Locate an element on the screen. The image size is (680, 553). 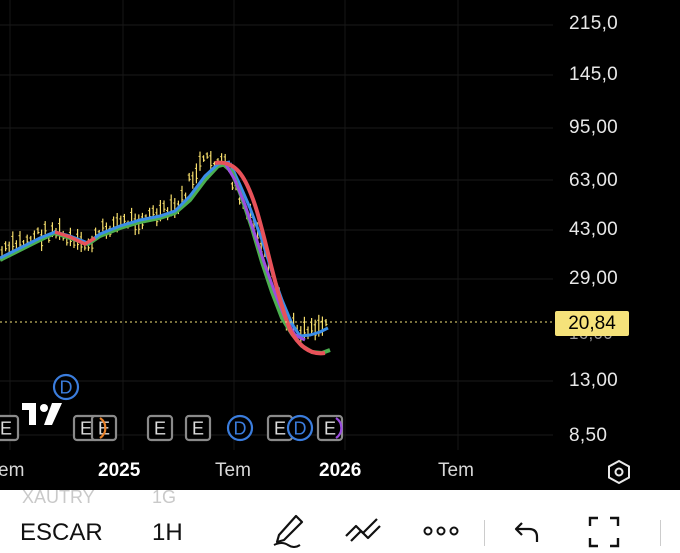
y-label-215: 215,0 is located at coordinates (594, 23).